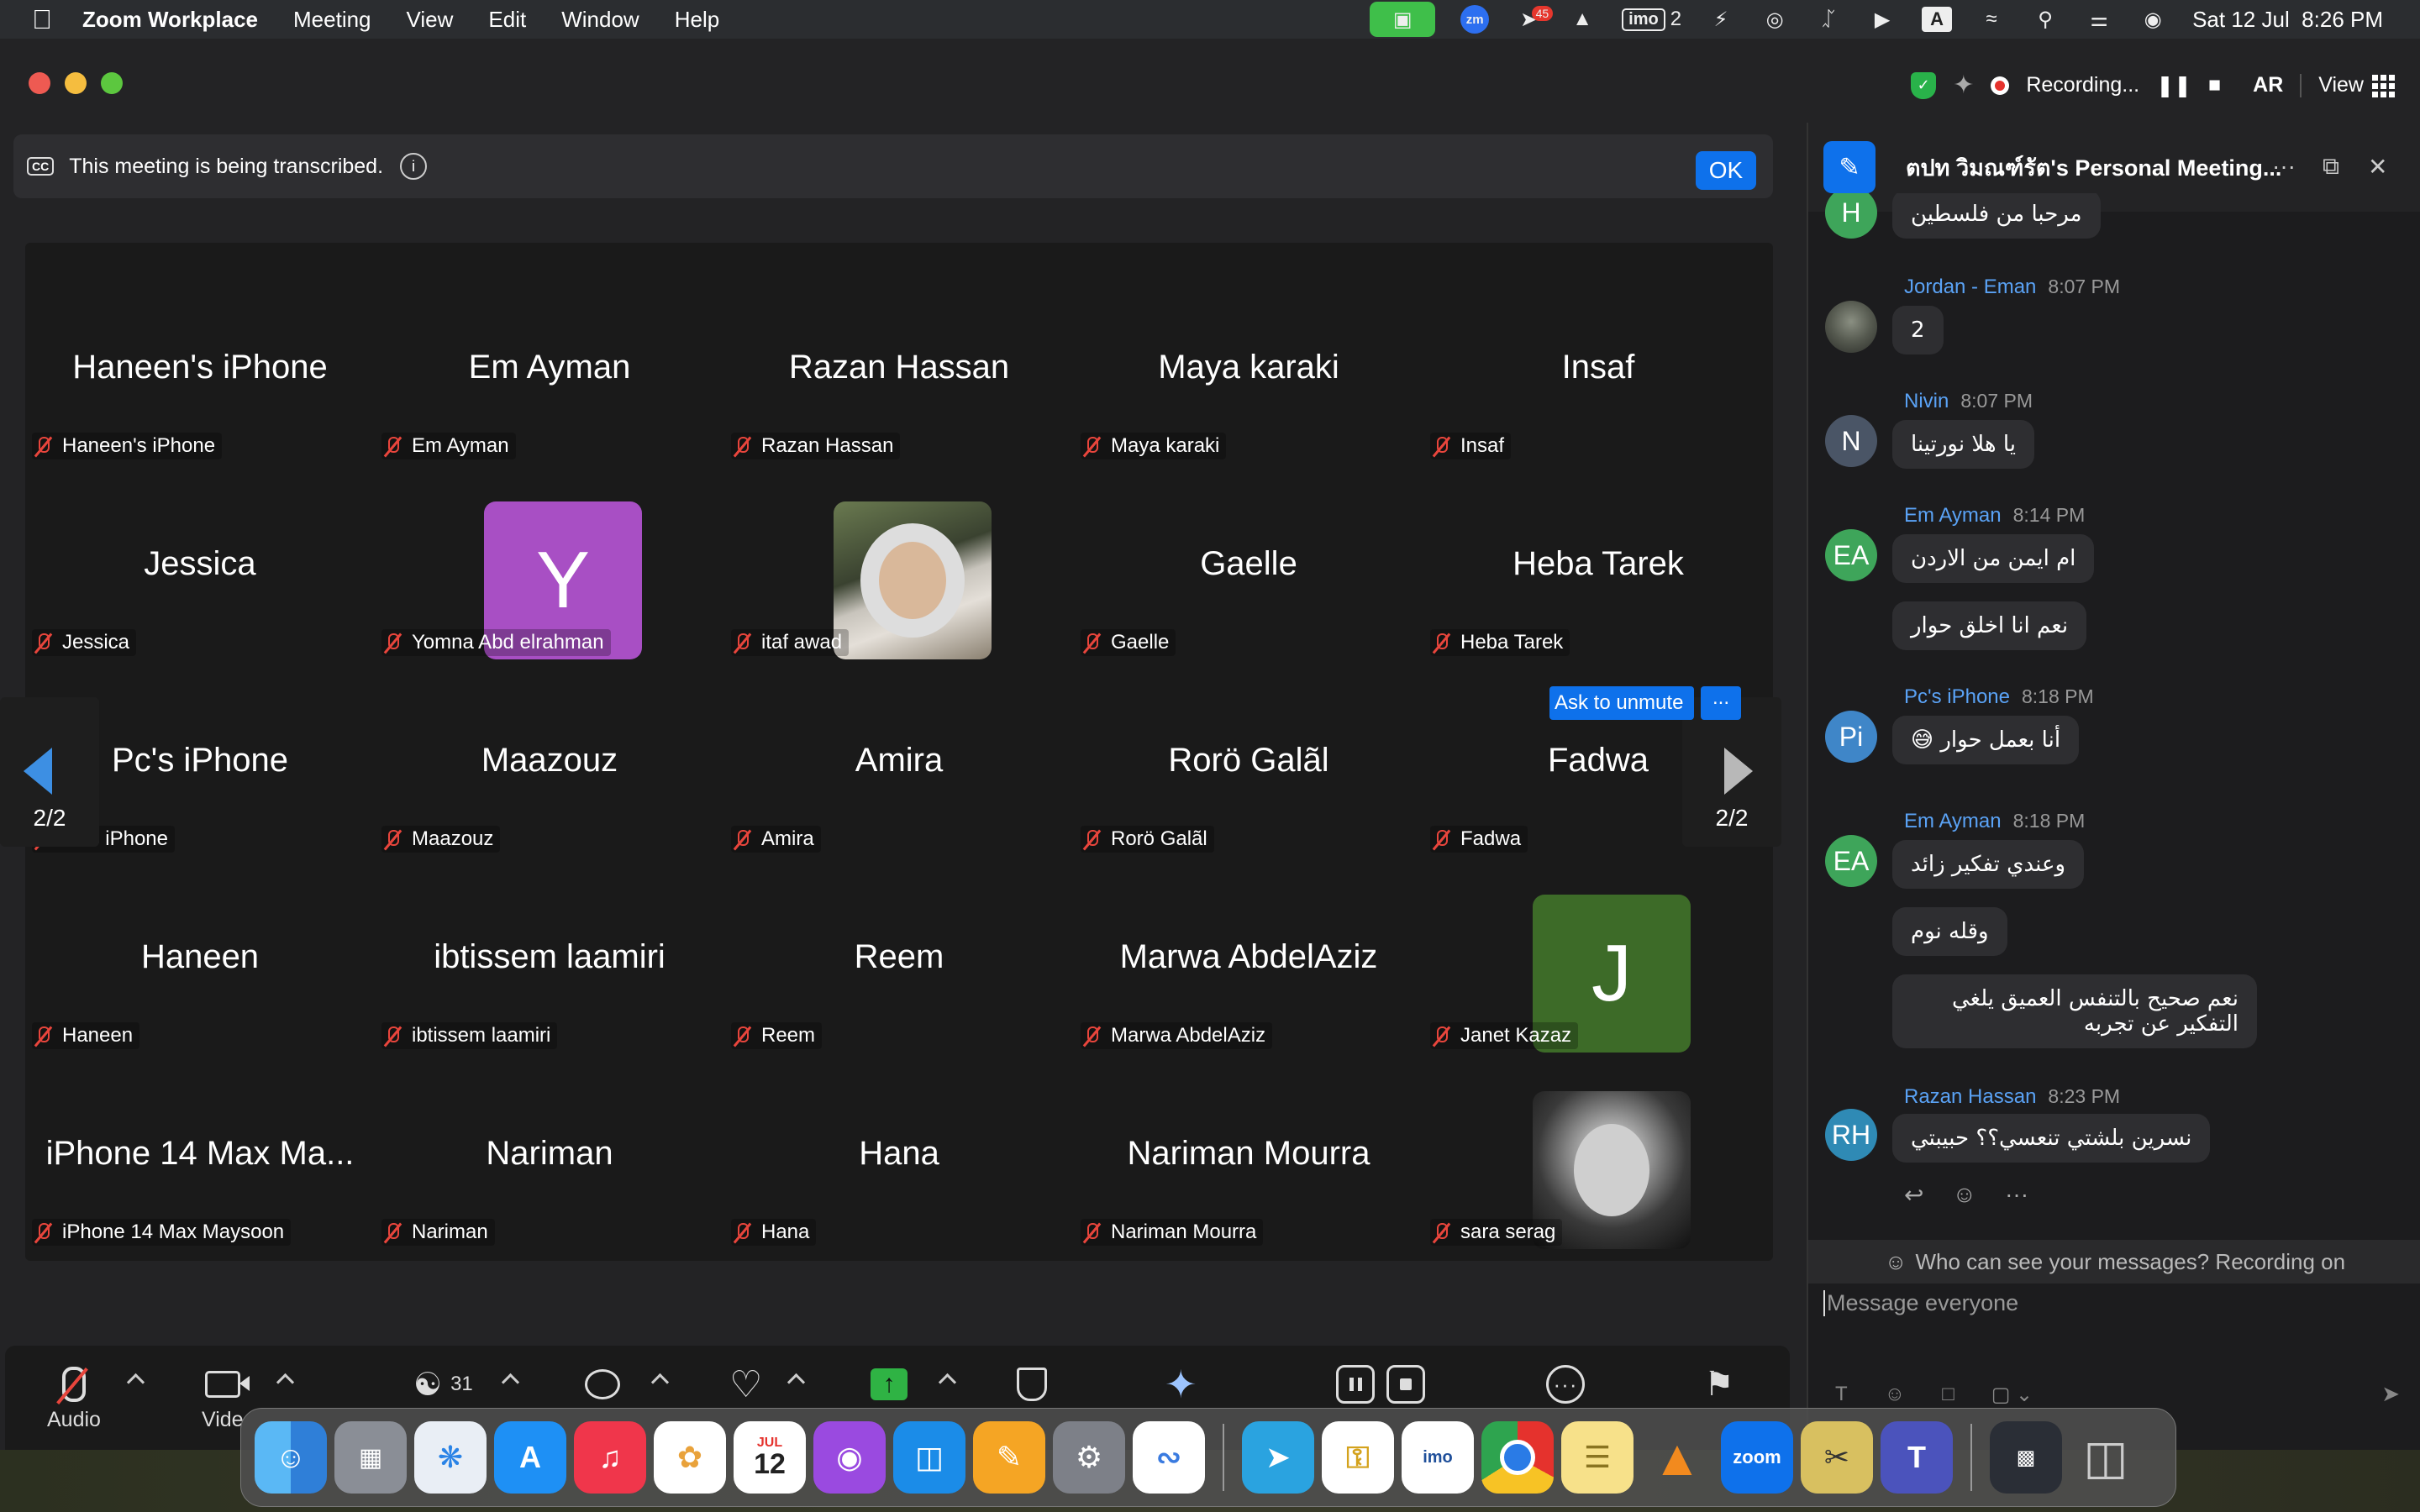 Image resolution: width=2420 pixels, height=1512 pixels. Describe the element at coordinates (1851, 737) in the screenshot. I see `avatar: Pi` at that location.